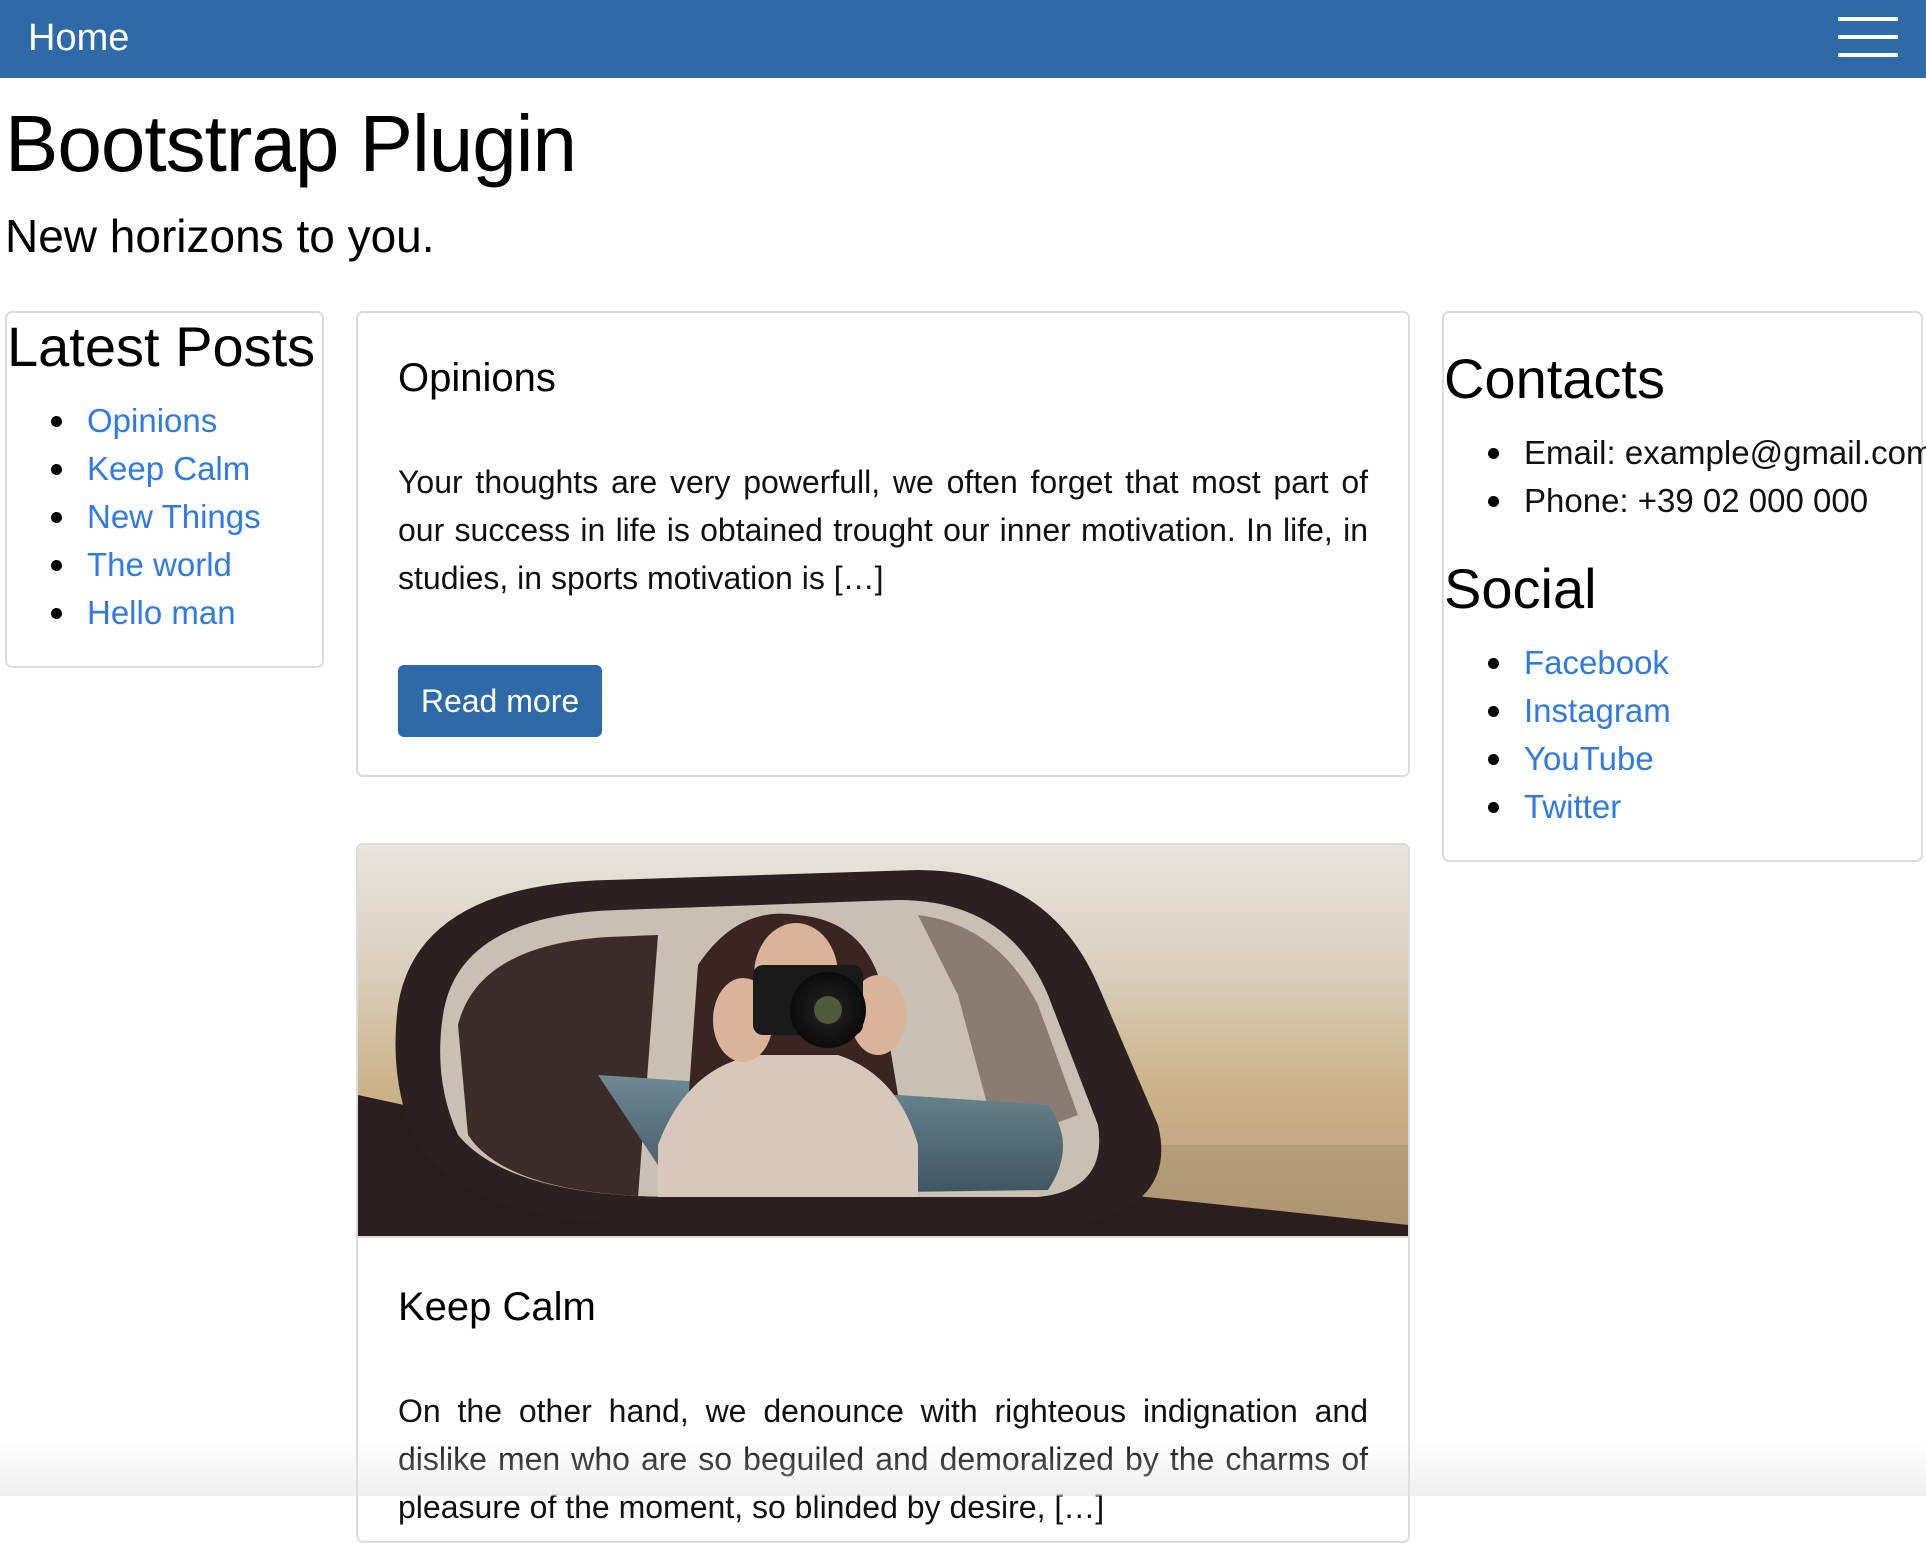 The image size is (1926, 1543). I want to click on social-title: Social, so click(1520, 588).